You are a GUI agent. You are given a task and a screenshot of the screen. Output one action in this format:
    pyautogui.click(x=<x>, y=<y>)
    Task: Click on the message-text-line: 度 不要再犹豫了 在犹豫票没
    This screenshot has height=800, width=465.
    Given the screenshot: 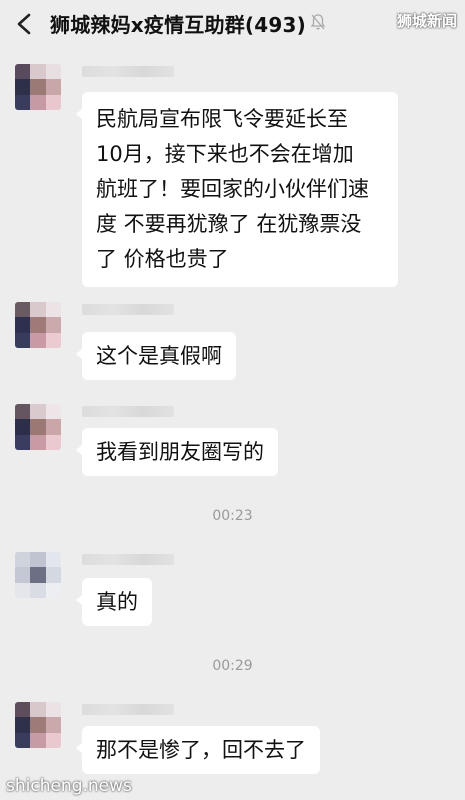 What is the action you would take?
    pyautogui.click(x=229, y=224)
    